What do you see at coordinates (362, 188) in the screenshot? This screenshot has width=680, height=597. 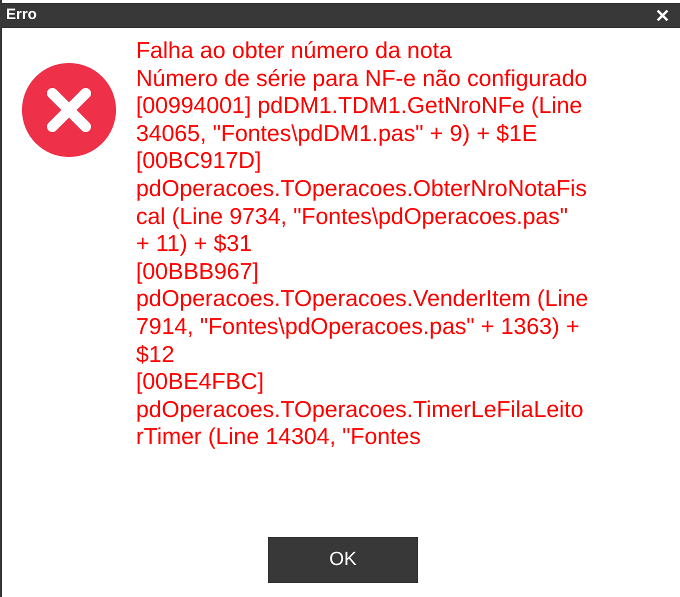 I see `error-message-line: pdOperacoes.TOperacoes.ObterNroNotaFis` at bounding box center [362, 188].